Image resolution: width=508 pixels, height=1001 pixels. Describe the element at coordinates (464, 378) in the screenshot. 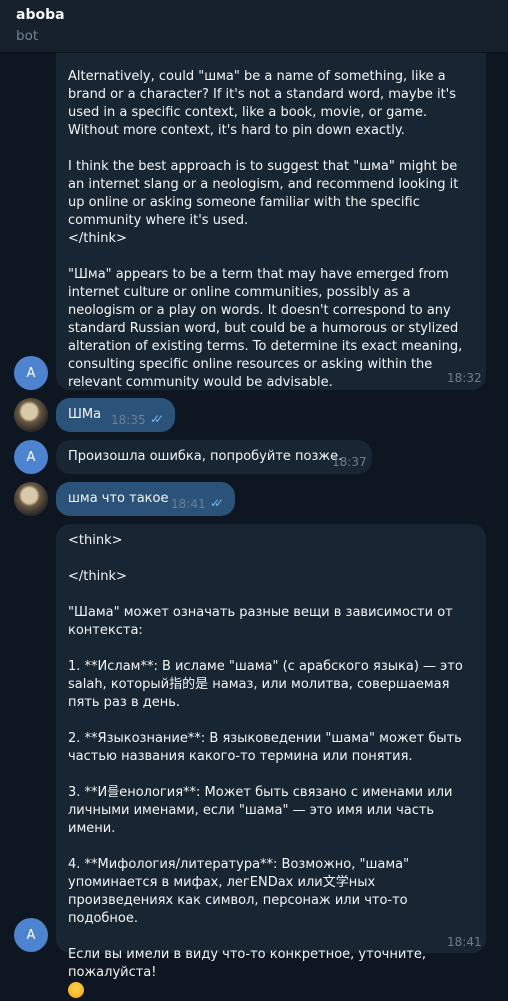

I see `message-time: 18:32` at that location.